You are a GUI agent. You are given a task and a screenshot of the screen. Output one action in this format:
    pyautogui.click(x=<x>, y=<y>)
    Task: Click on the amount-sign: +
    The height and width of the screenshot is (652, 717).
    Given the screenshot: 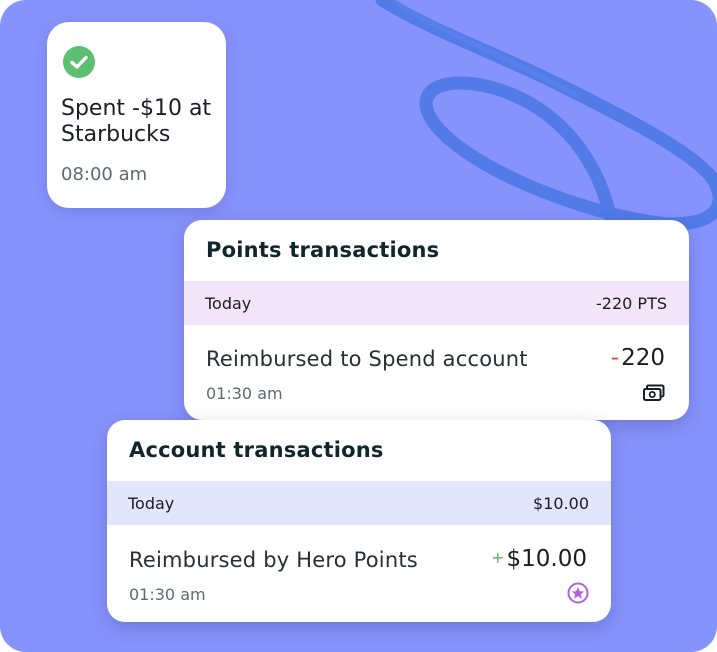 What is the action you would take?
    pyautogui.click(x=498, y=557)
    